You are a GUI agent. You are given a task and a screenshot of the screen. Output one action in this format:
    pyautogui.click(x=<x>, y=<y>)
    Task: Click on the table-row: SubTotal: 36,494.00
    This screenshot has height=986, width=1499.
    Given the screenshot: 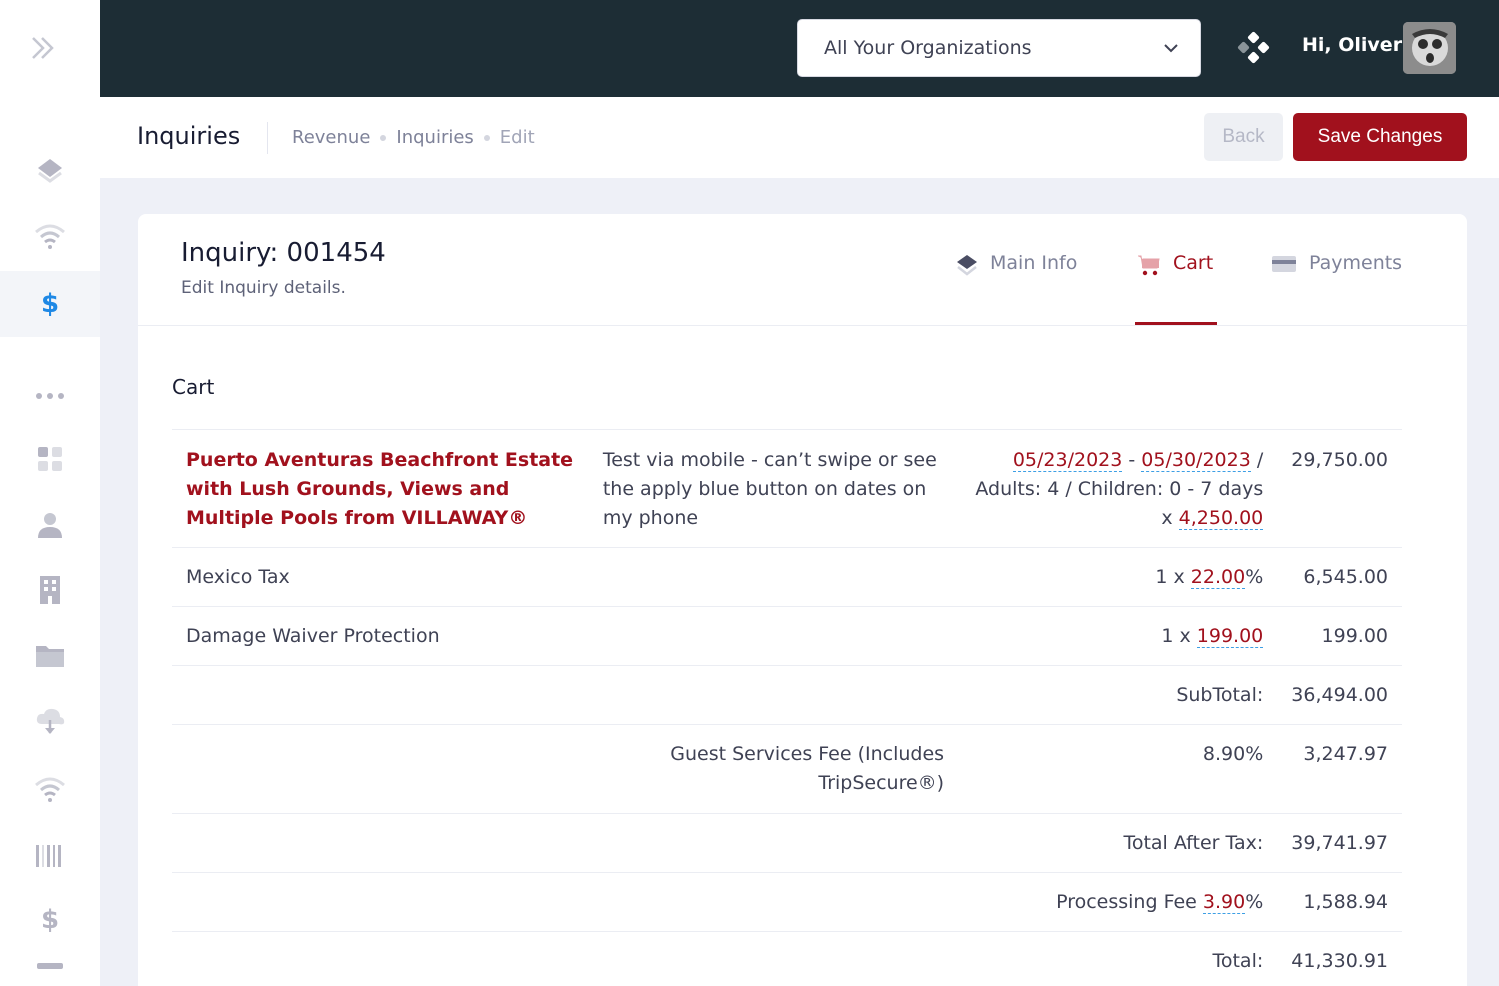 What is the action you would take?
    pyautogui.click(x=787, y=695)
    